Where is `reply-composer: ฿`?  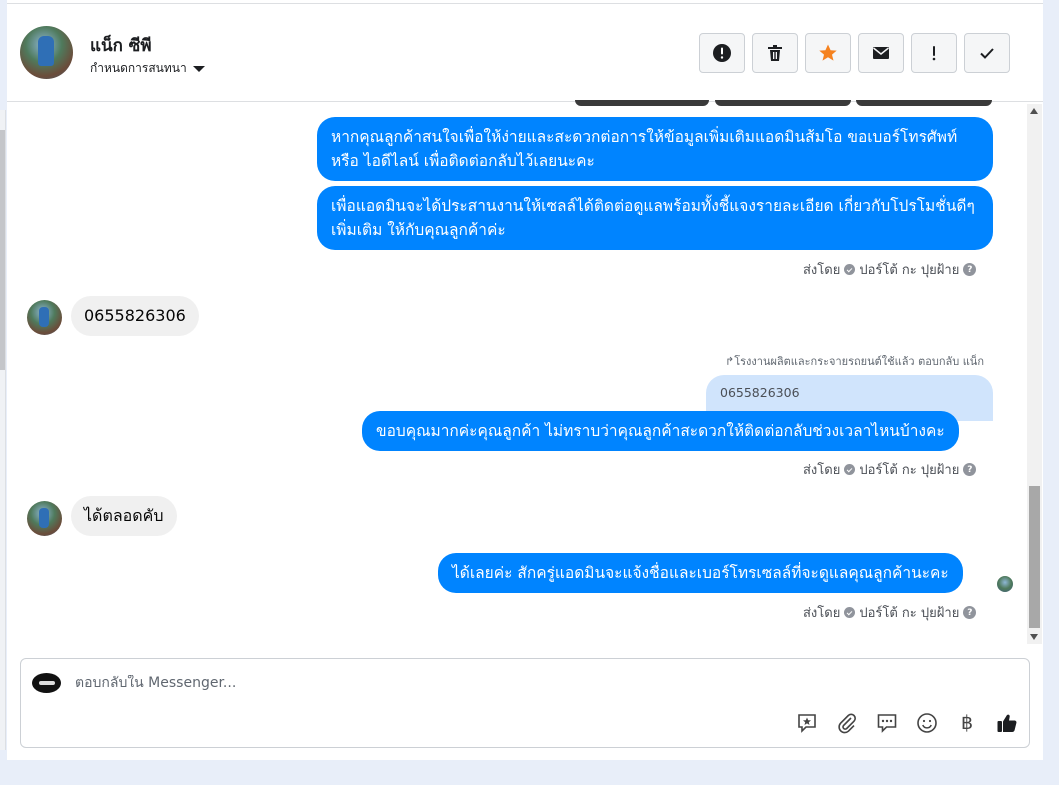 reply-composer: ฿ is located at coordinates (525, 703).